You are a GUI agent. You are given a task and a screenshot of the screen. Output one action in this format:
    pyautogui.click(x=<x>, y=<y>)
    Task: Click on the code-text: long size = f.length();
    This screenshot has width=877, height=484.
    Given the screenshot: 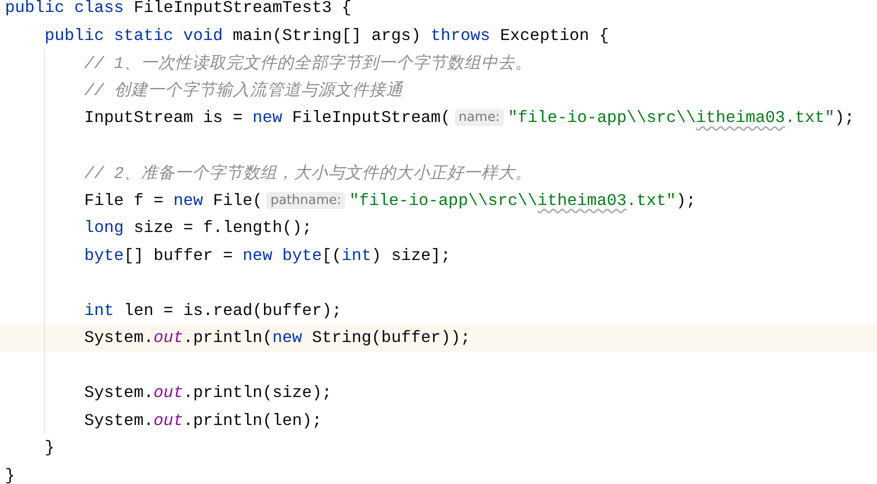 What is the action you would take?
    pyautogui.click(x=198, y=228)
    